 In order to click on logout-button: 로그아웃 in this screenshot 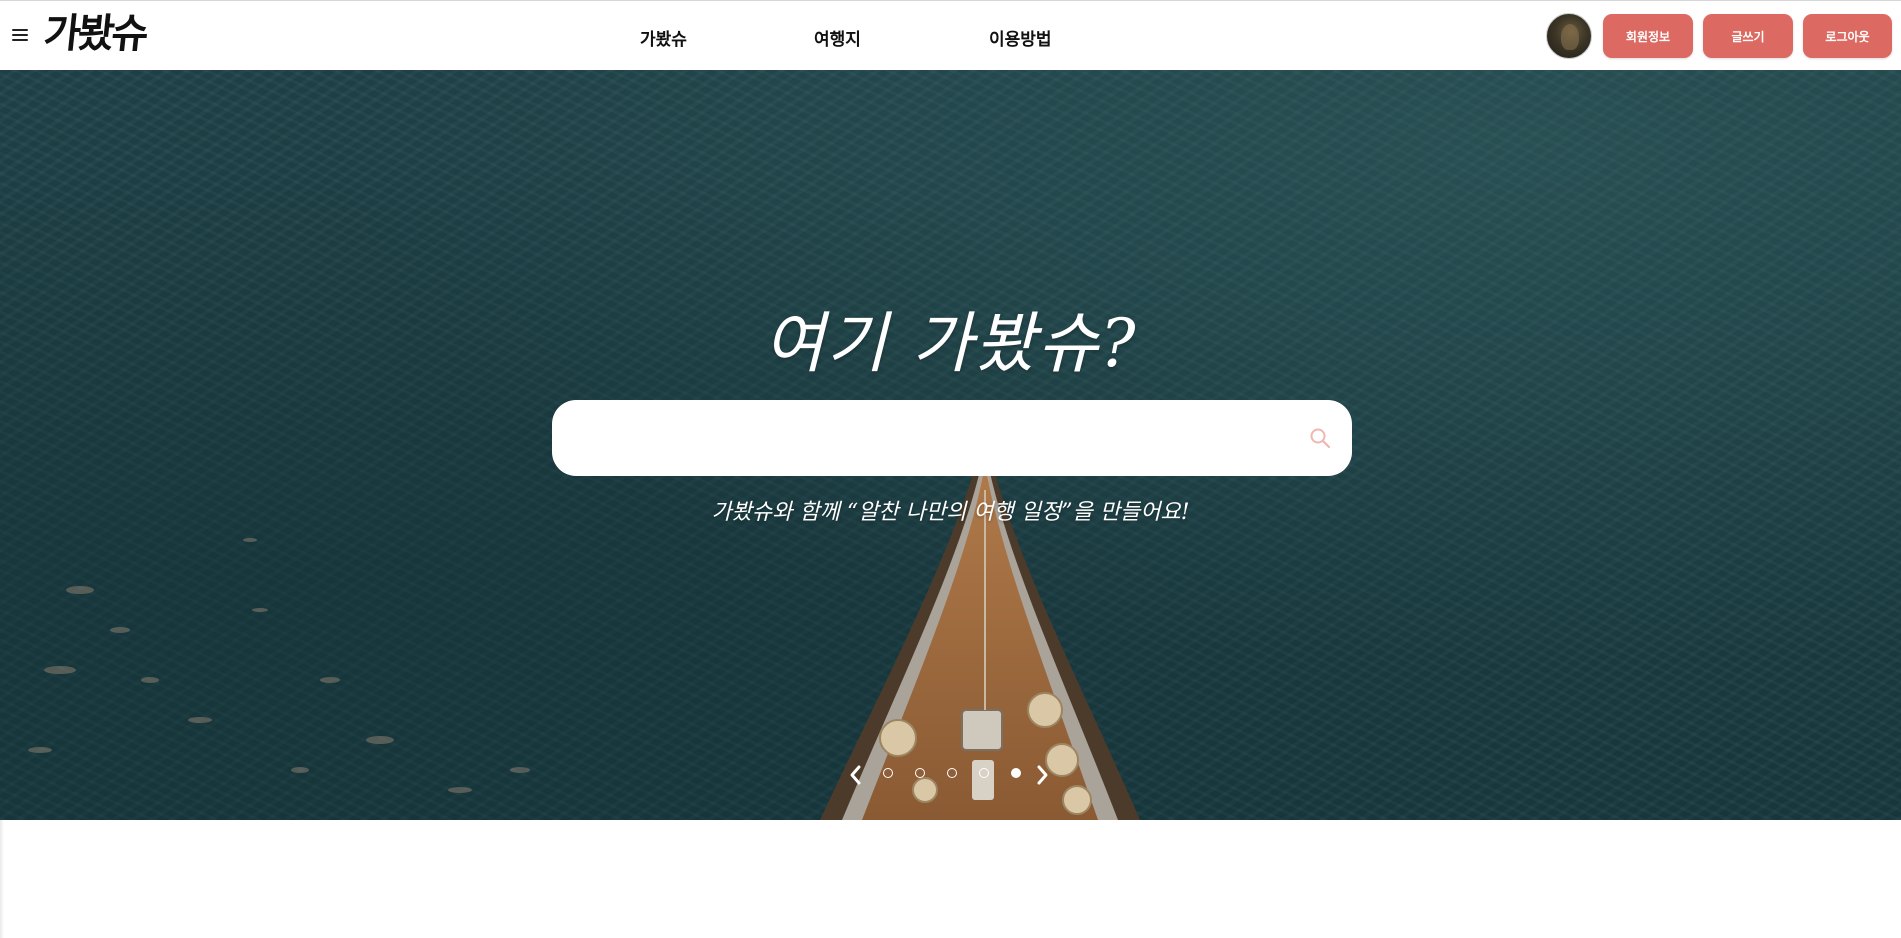, I will do `click(1847, 36)`.